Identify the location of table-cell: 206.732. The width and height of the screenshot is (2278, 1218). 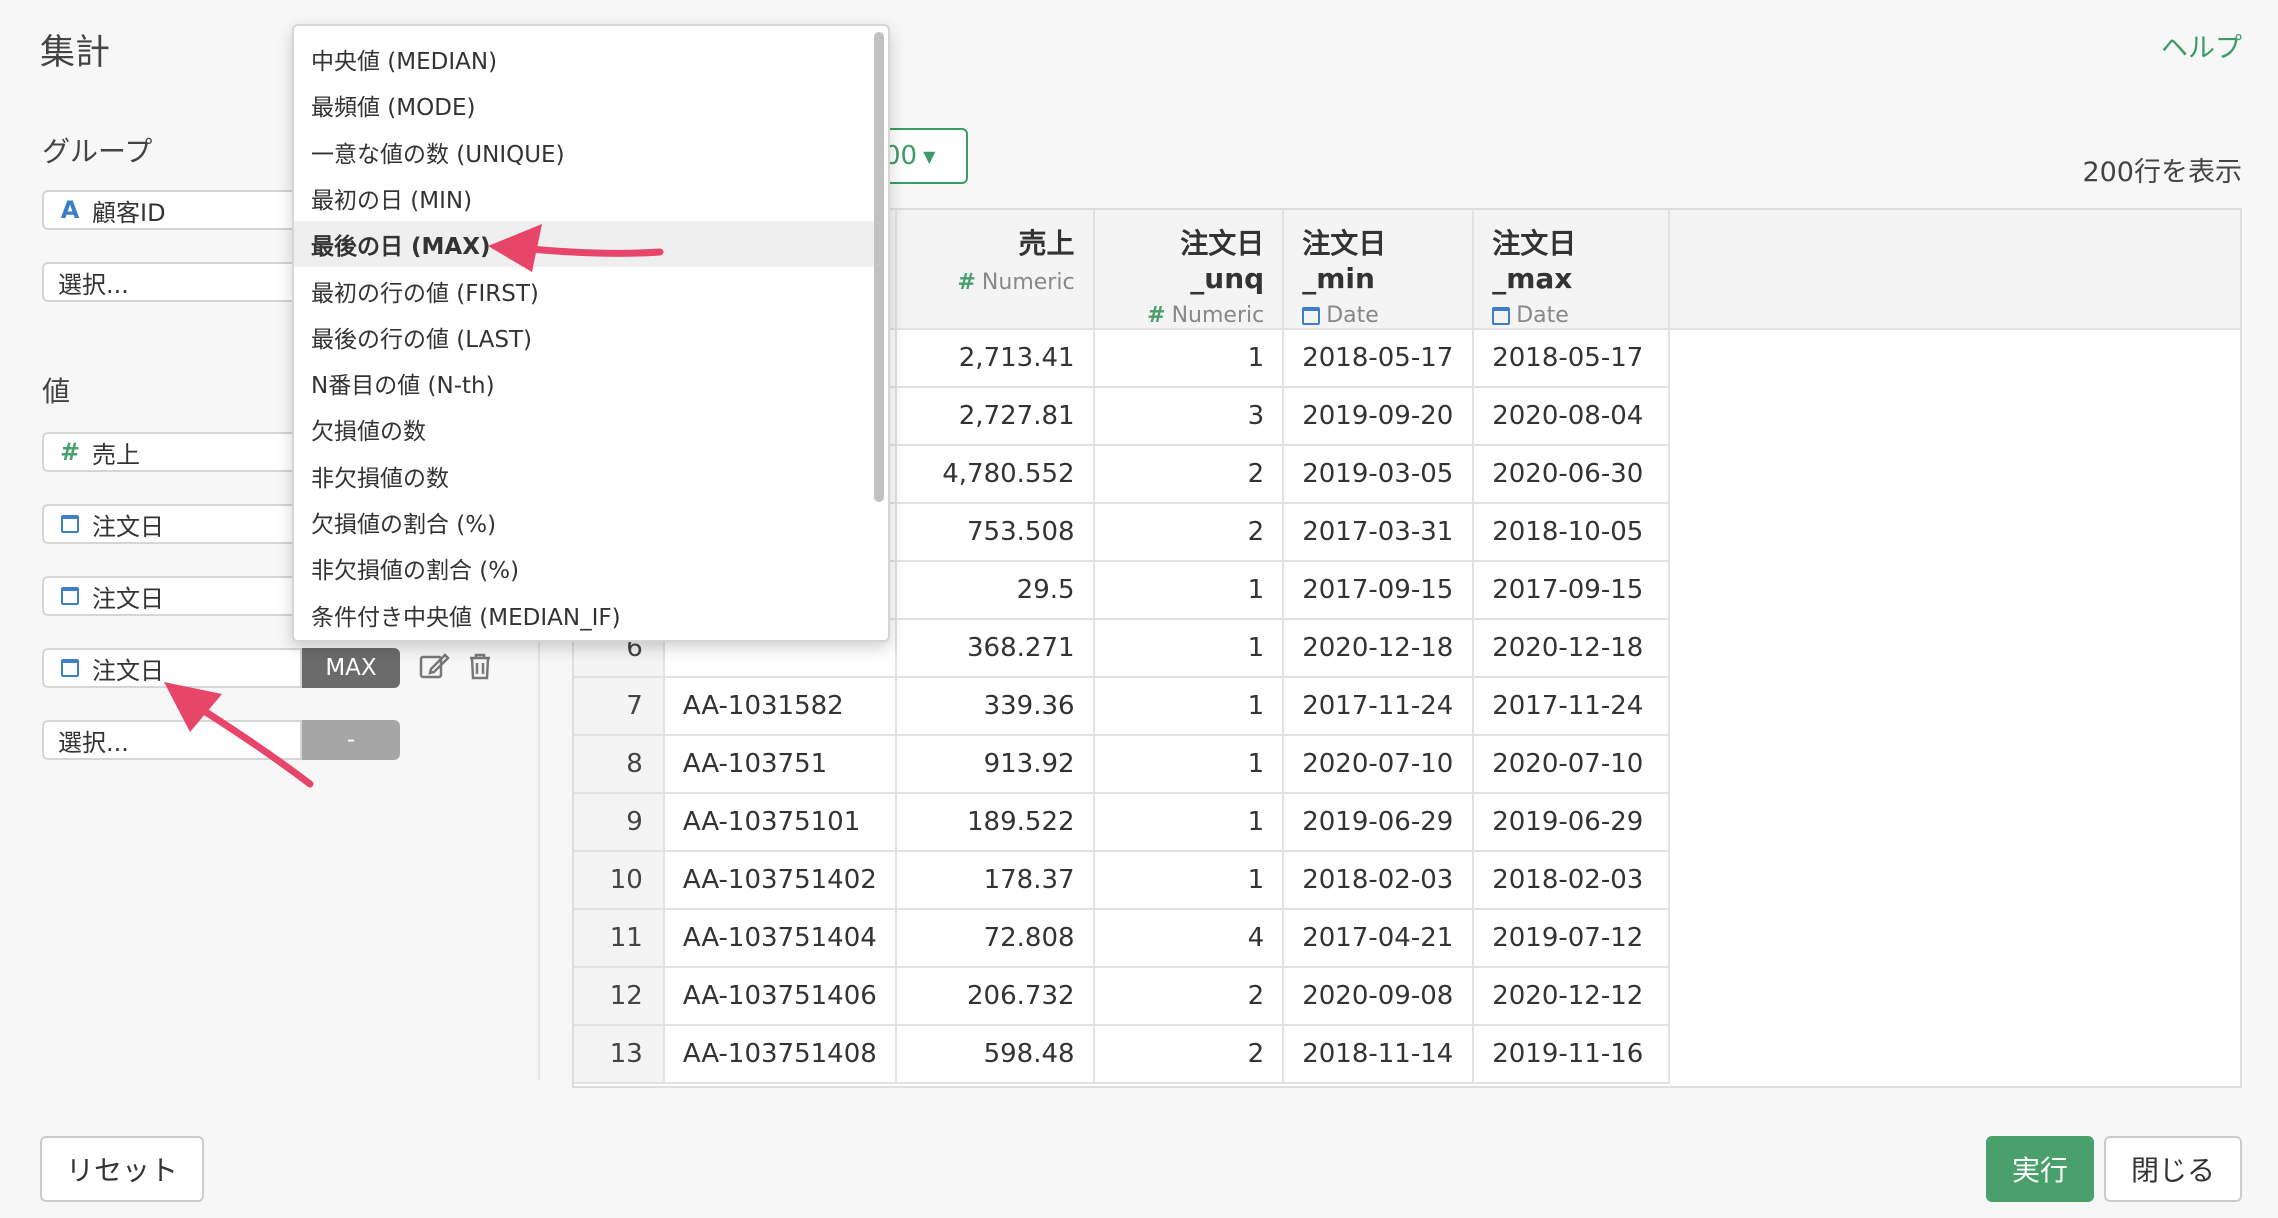
(995, 996).